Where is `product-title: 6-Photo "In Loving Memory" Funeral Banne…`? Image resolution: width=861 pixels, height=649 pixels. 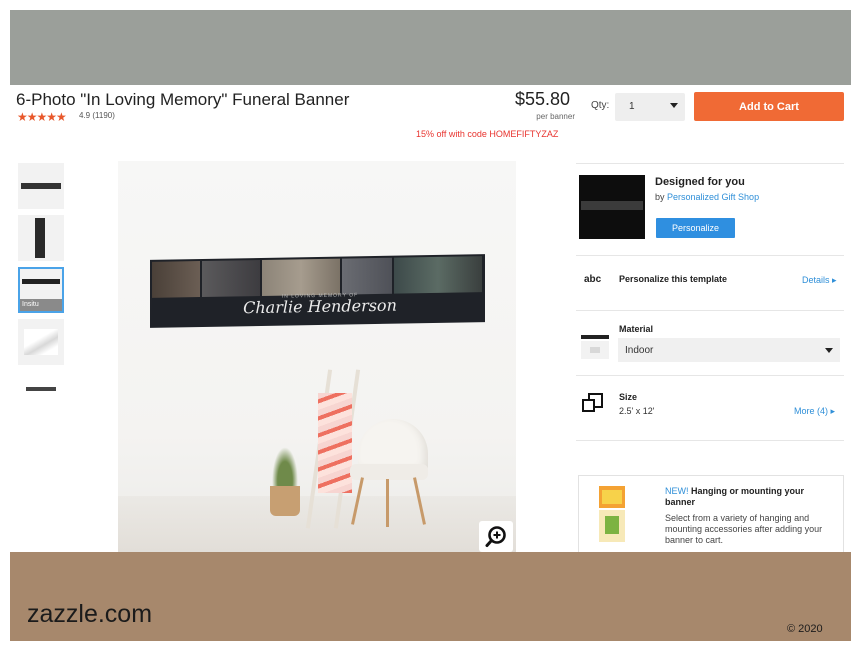 product-title: 6-Photo "In Loving Memory" Funeral Banne… is located at coordinates (183, 99).